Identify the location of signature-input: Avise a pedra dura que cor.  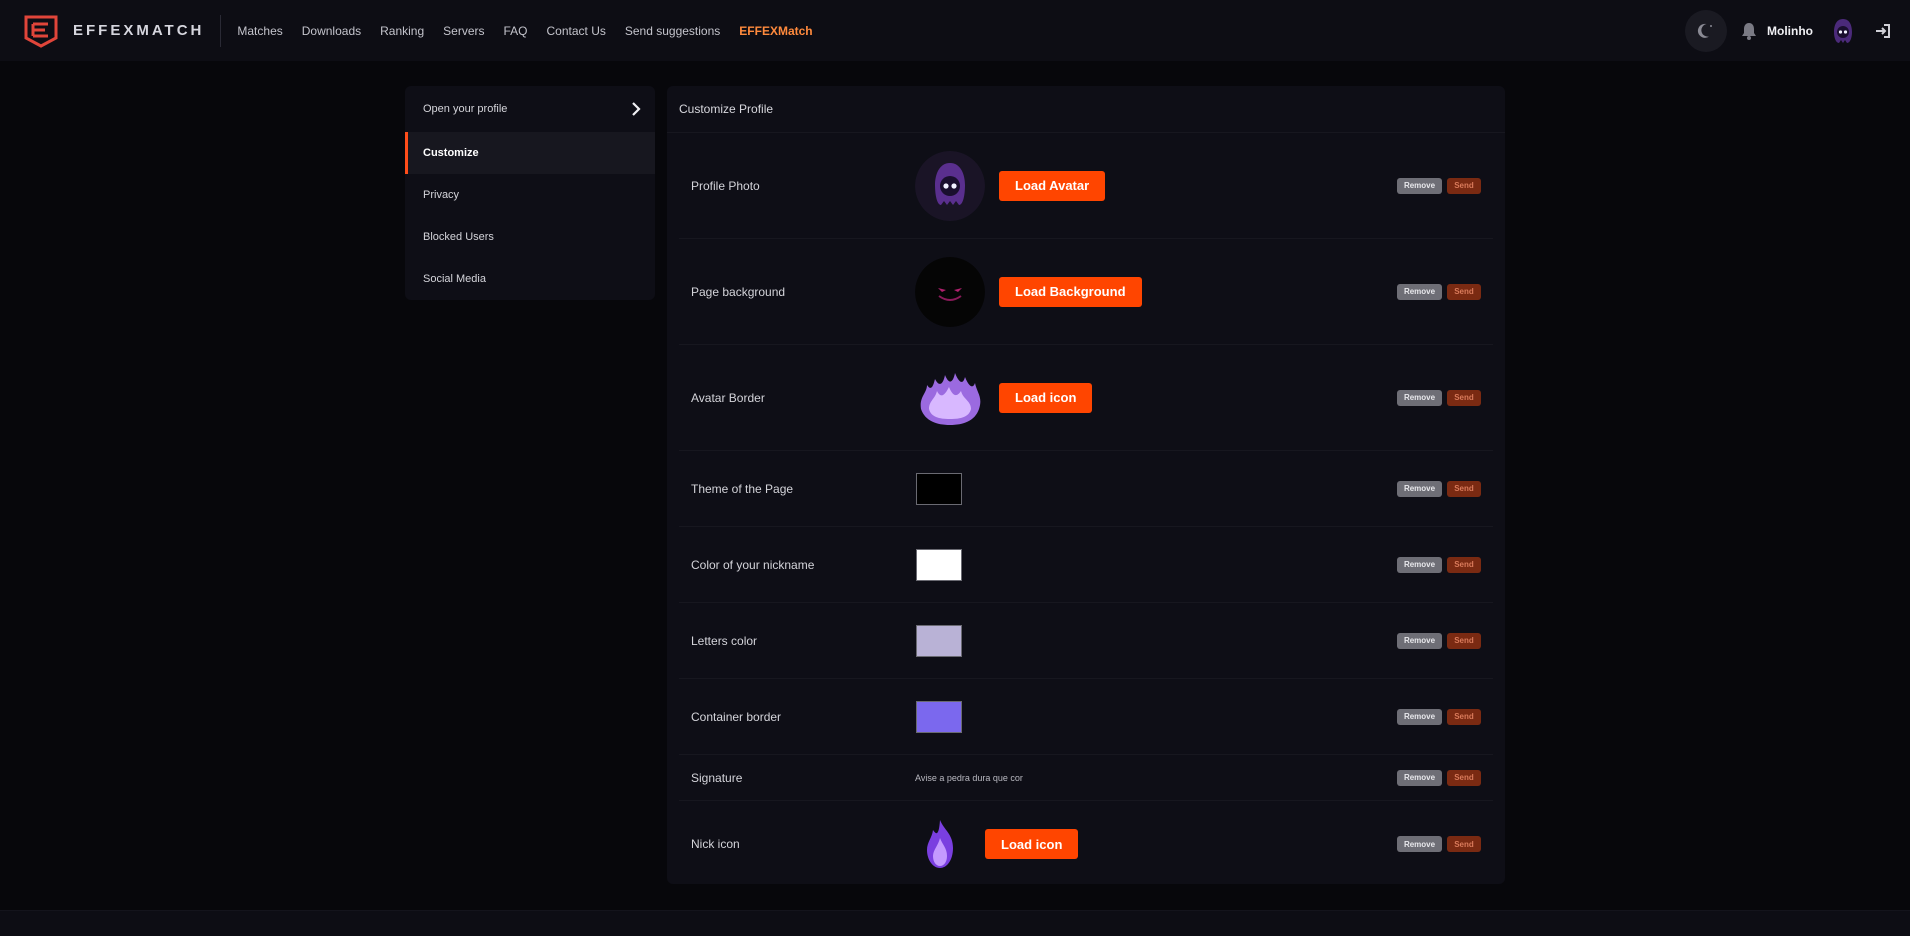
(970, 778).